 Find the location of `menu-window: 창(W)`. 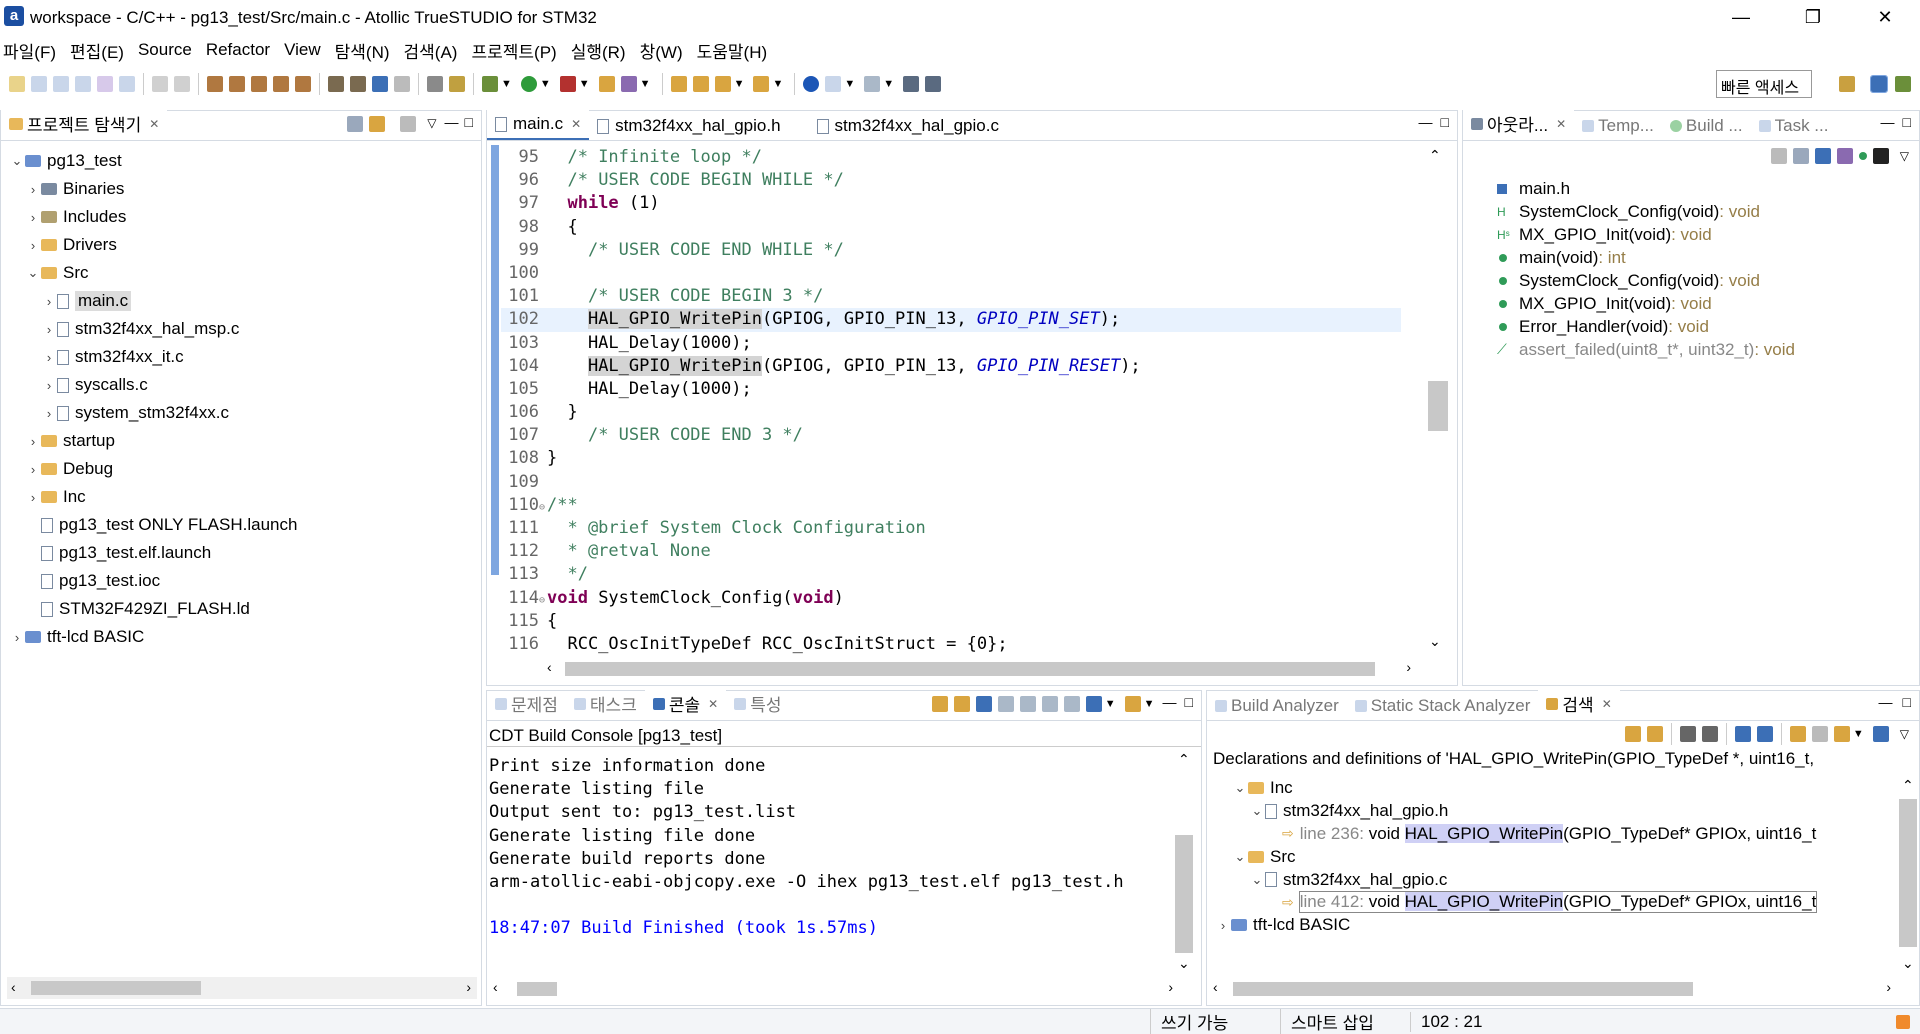

menu-window: 창(W) is located at coordinates (661, 50).